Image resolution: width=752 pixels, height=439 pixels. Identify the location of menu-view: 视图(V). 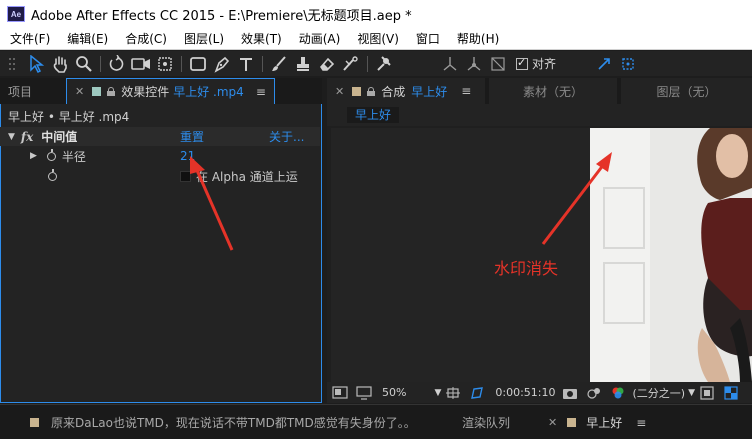
(376, 38).